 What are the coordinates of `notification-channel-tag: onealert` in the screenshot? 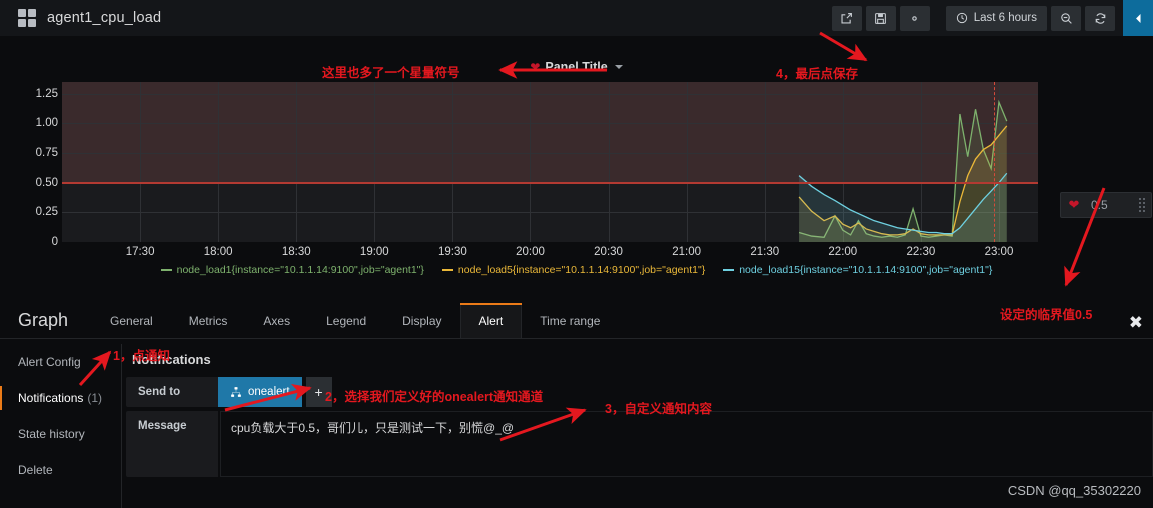 It's located at (260, 392).